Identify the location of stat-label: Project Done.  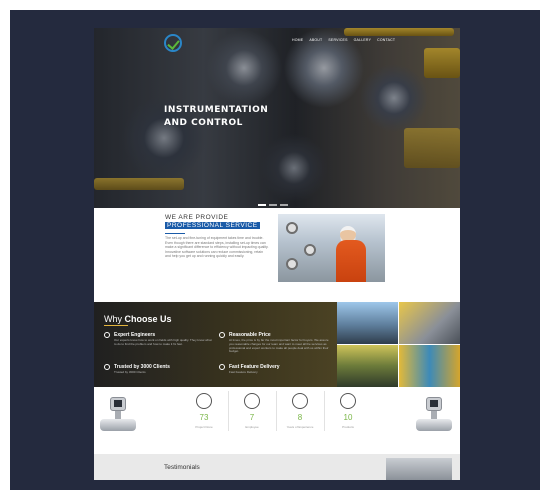
(204, 427).